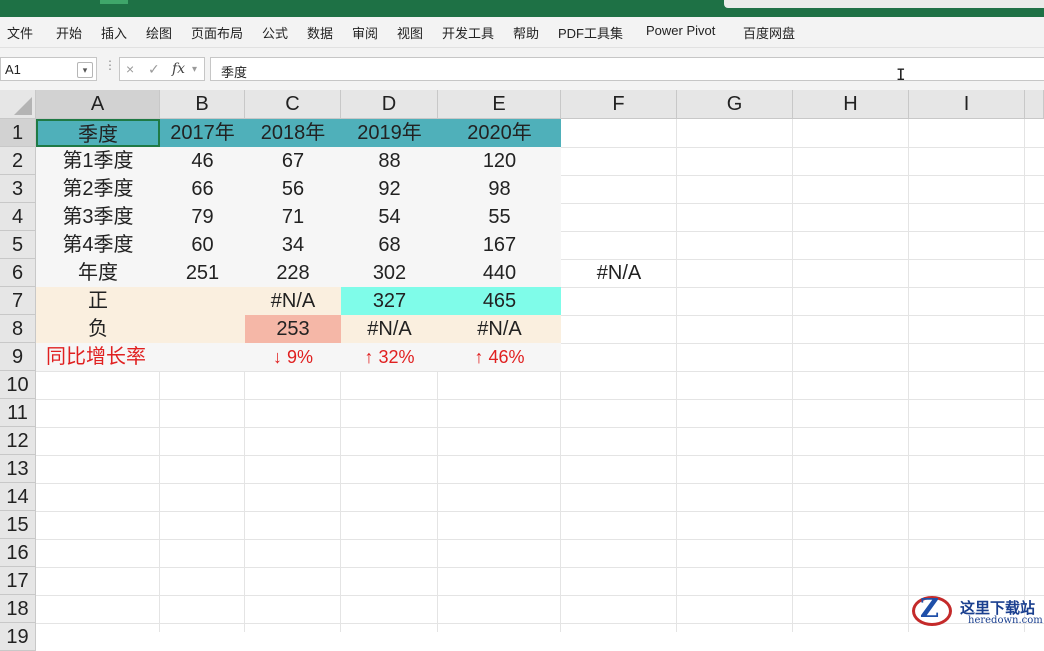 The height and width of the screenshot is (651, 1044). What do you see at coordinates (293, 161) in the screenshot?
I see `cell-c2: 67` at bounding box center [293, 161].